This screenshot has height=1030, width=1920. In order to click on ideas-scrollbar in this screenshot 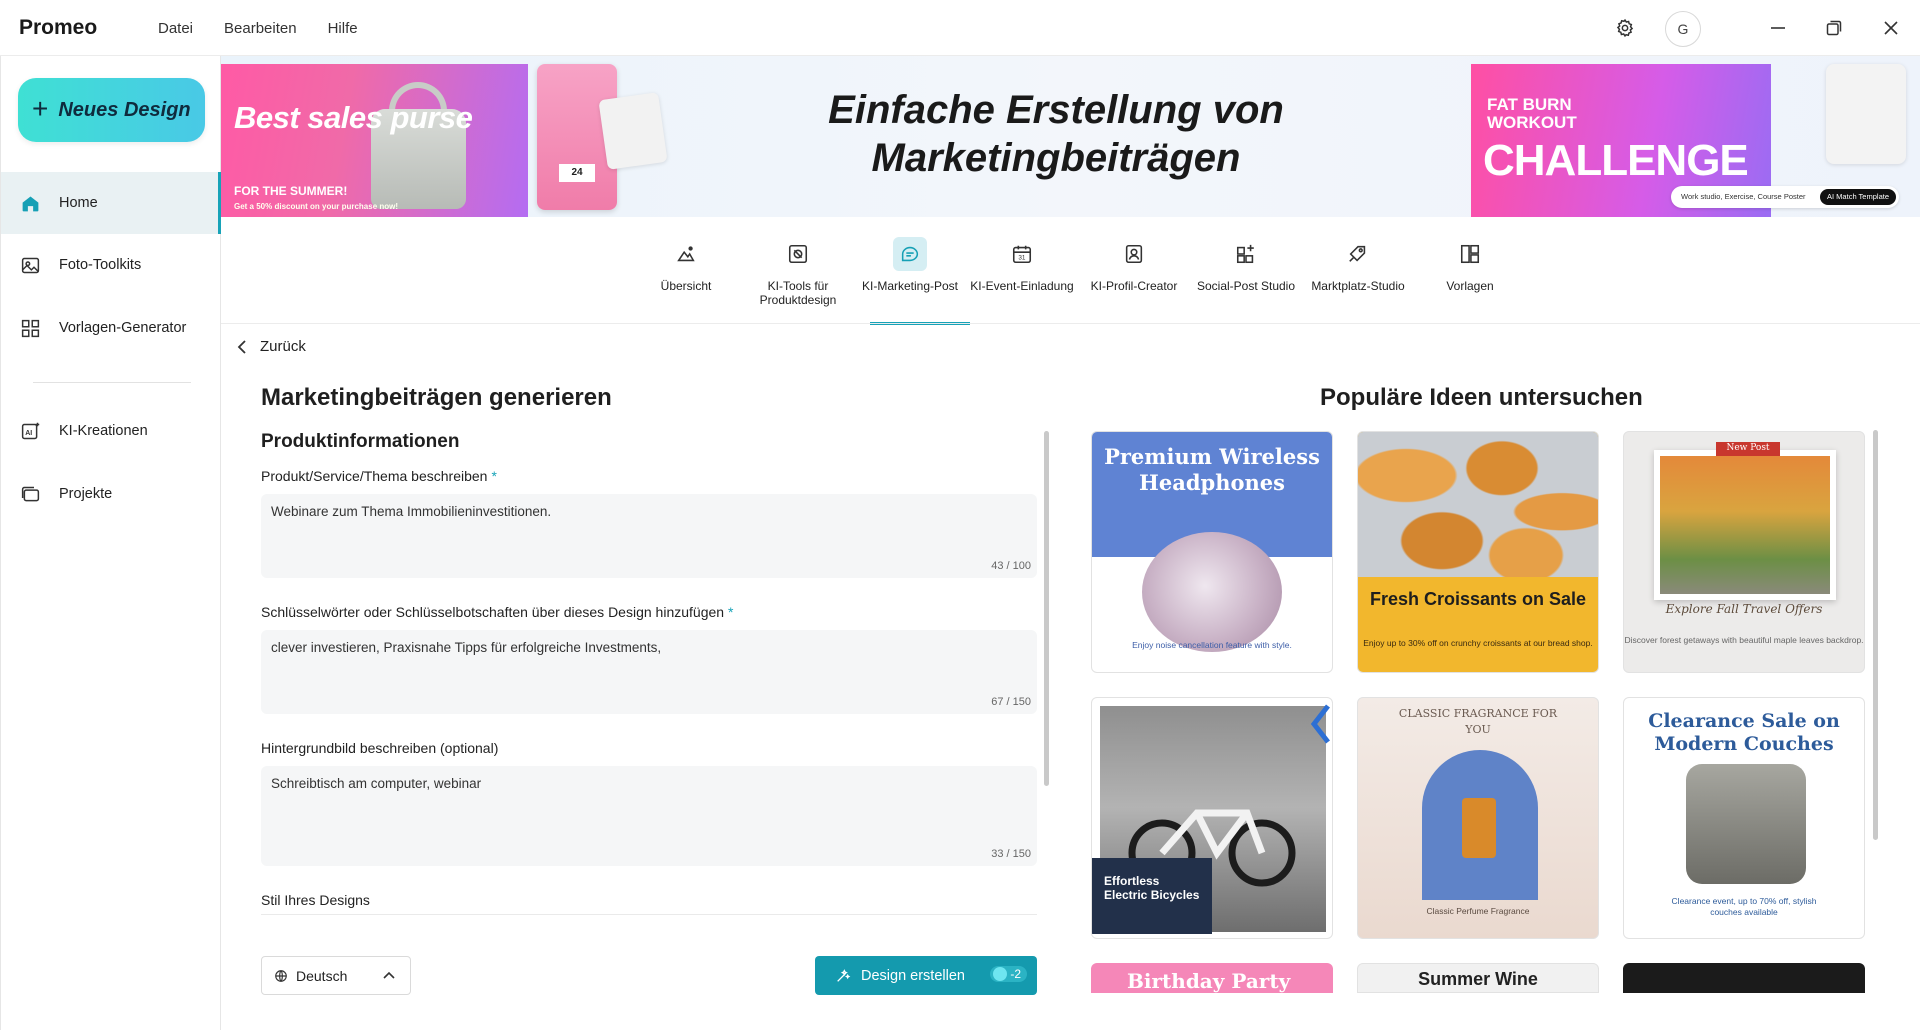, I will do `click(1875, 635)`.